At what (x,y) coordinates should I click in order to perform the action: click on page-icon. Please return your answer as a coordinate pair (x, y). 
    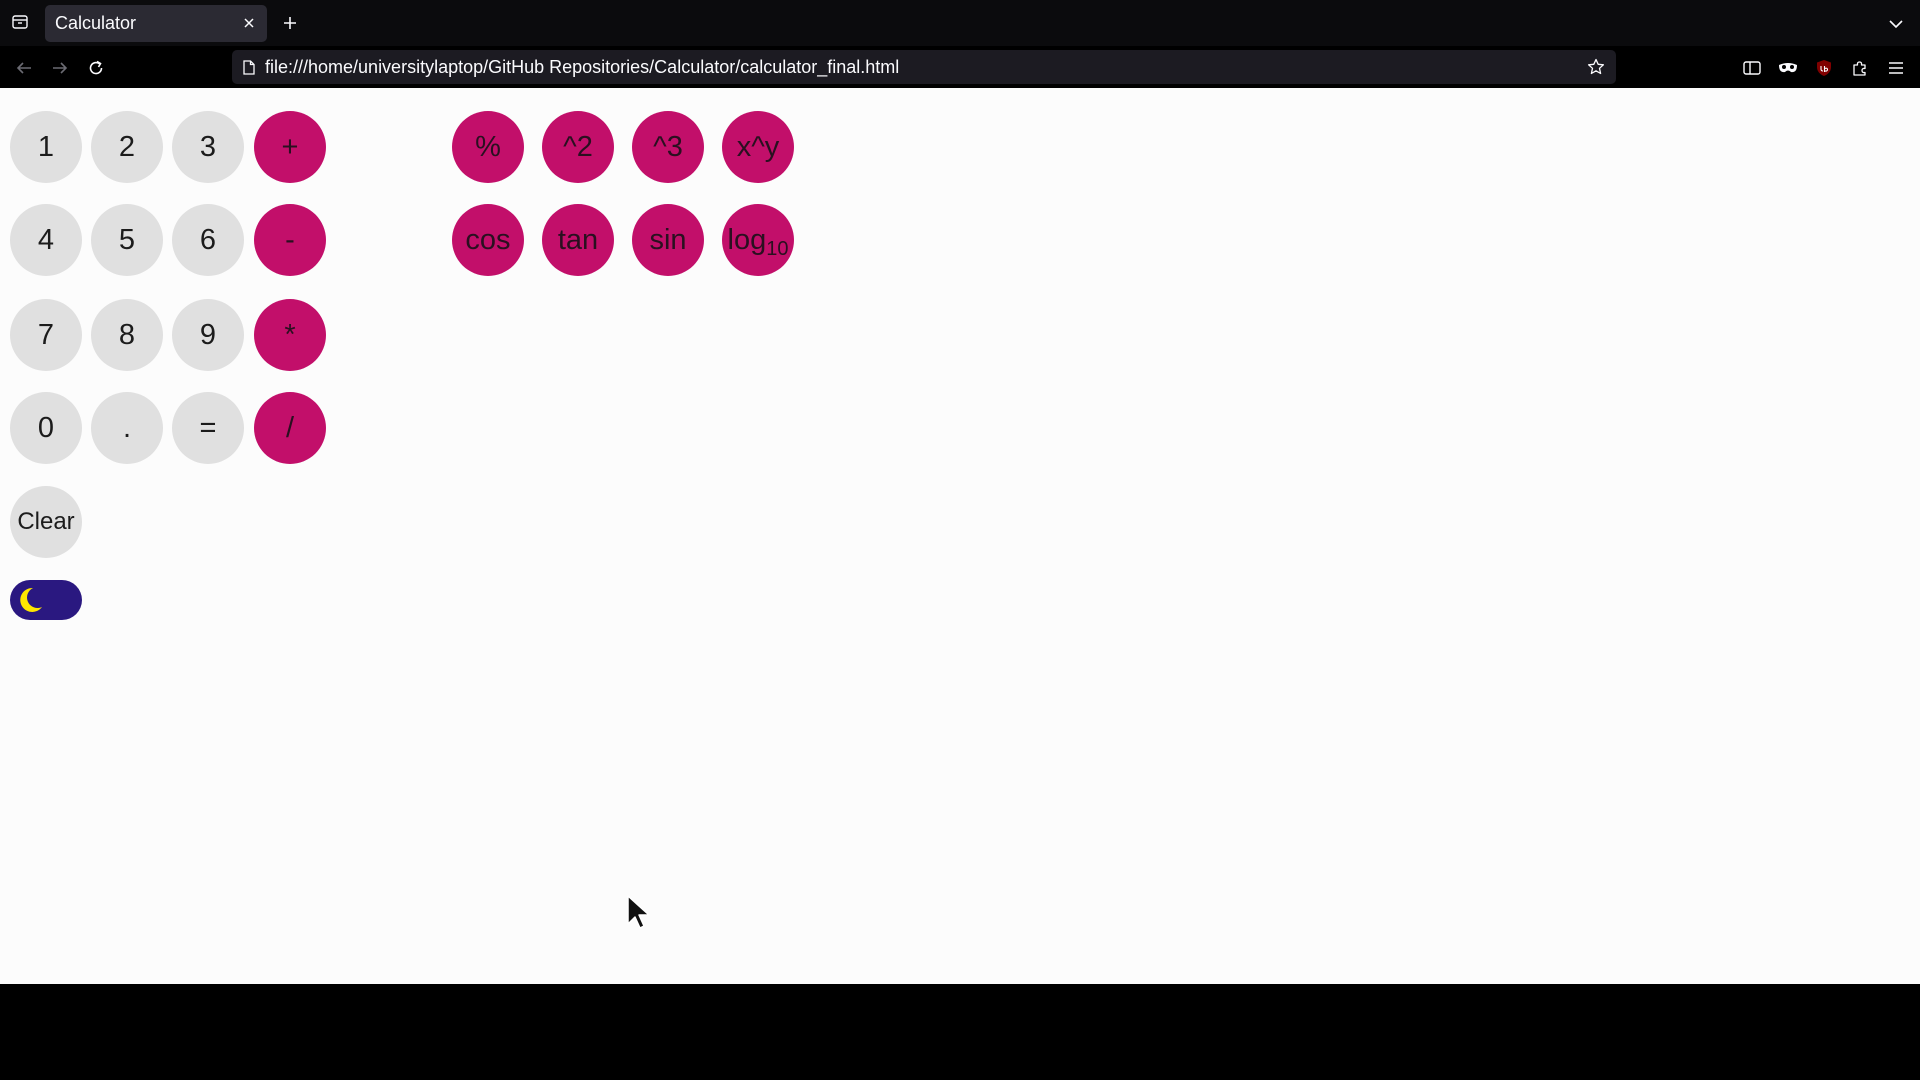
    Looking at the image, I should click on (249, 67).